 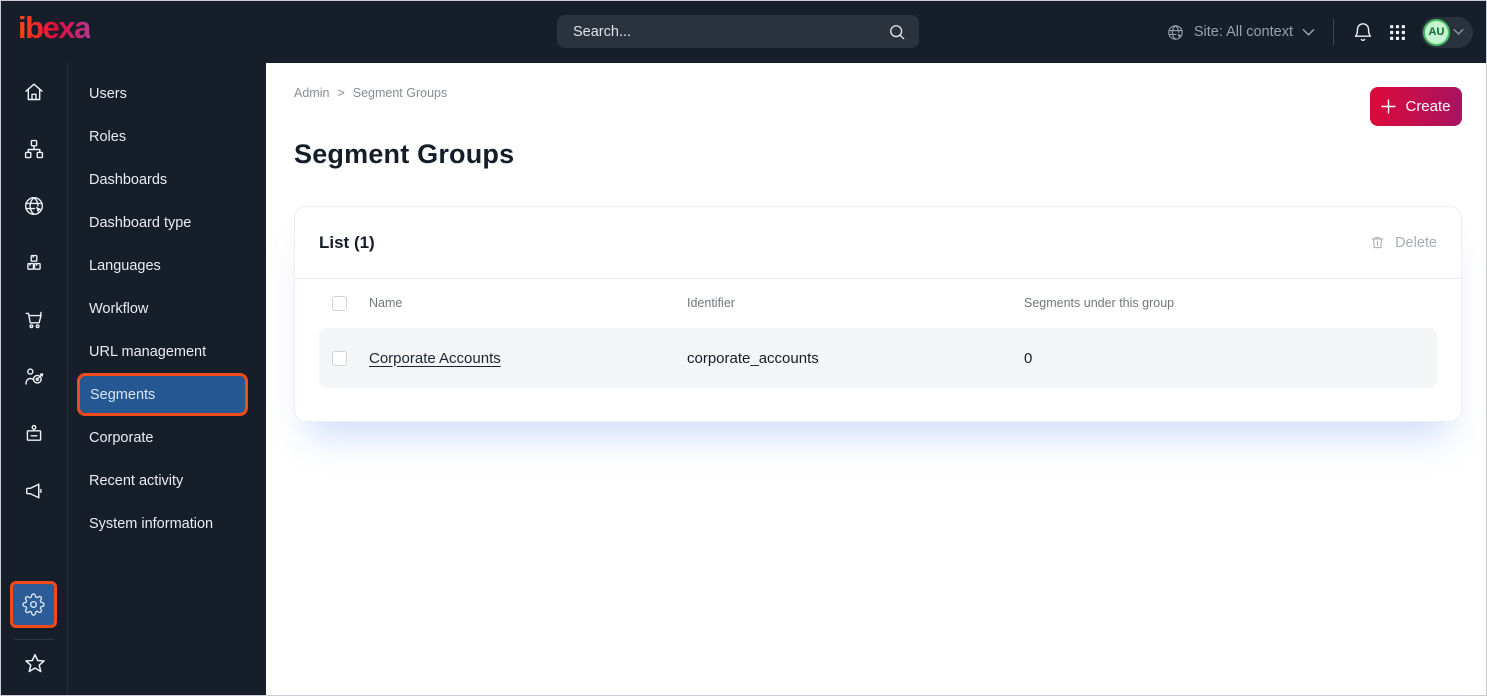 What do you see at coordinates (34, 491) in the screenshot?
I see `campaigns-megaphone-icon` at bounding box center [34, 491].